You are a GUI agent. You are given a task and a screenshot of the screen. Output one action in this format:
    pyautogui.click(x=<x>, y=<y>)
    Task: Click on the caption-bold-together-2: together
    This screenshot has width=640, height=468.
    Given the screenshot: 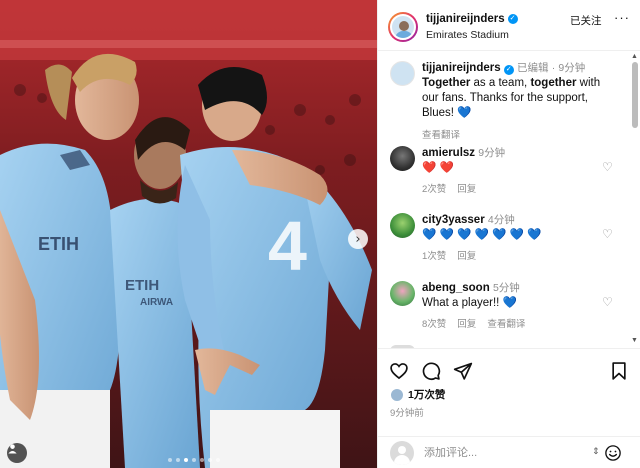 What is the action you would take?
    pyautogui.click(x=553, y=83)
    